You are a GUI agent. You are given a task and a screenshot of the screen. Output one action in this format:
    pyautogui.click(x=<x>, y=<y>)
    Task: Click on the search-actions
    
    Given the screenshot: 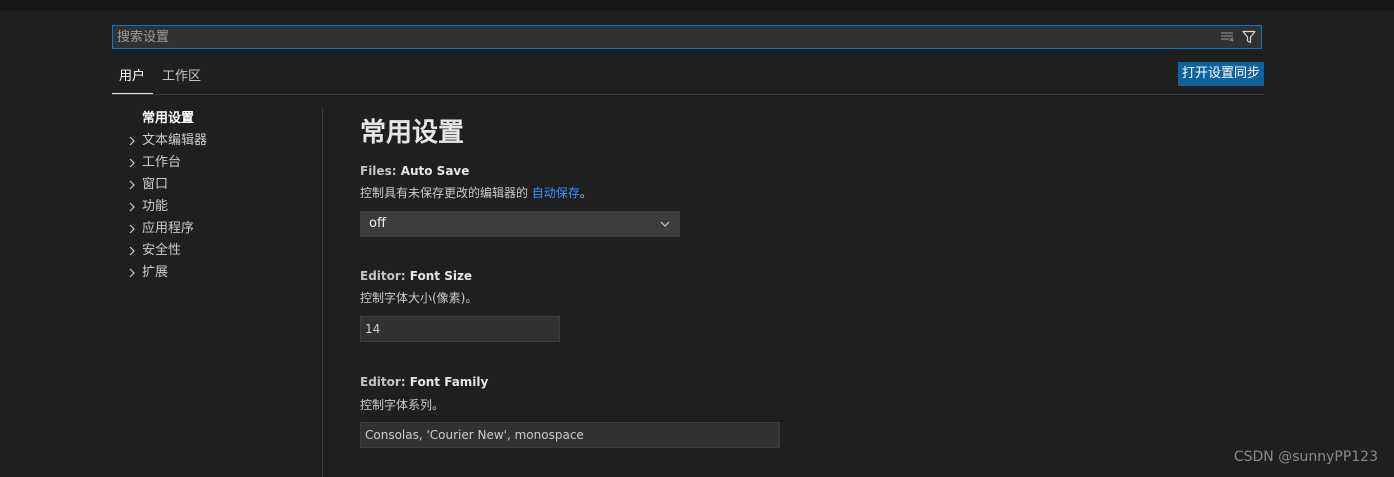 What is the action you would take?
    pyautogui.click(x=1238, y=37)
    